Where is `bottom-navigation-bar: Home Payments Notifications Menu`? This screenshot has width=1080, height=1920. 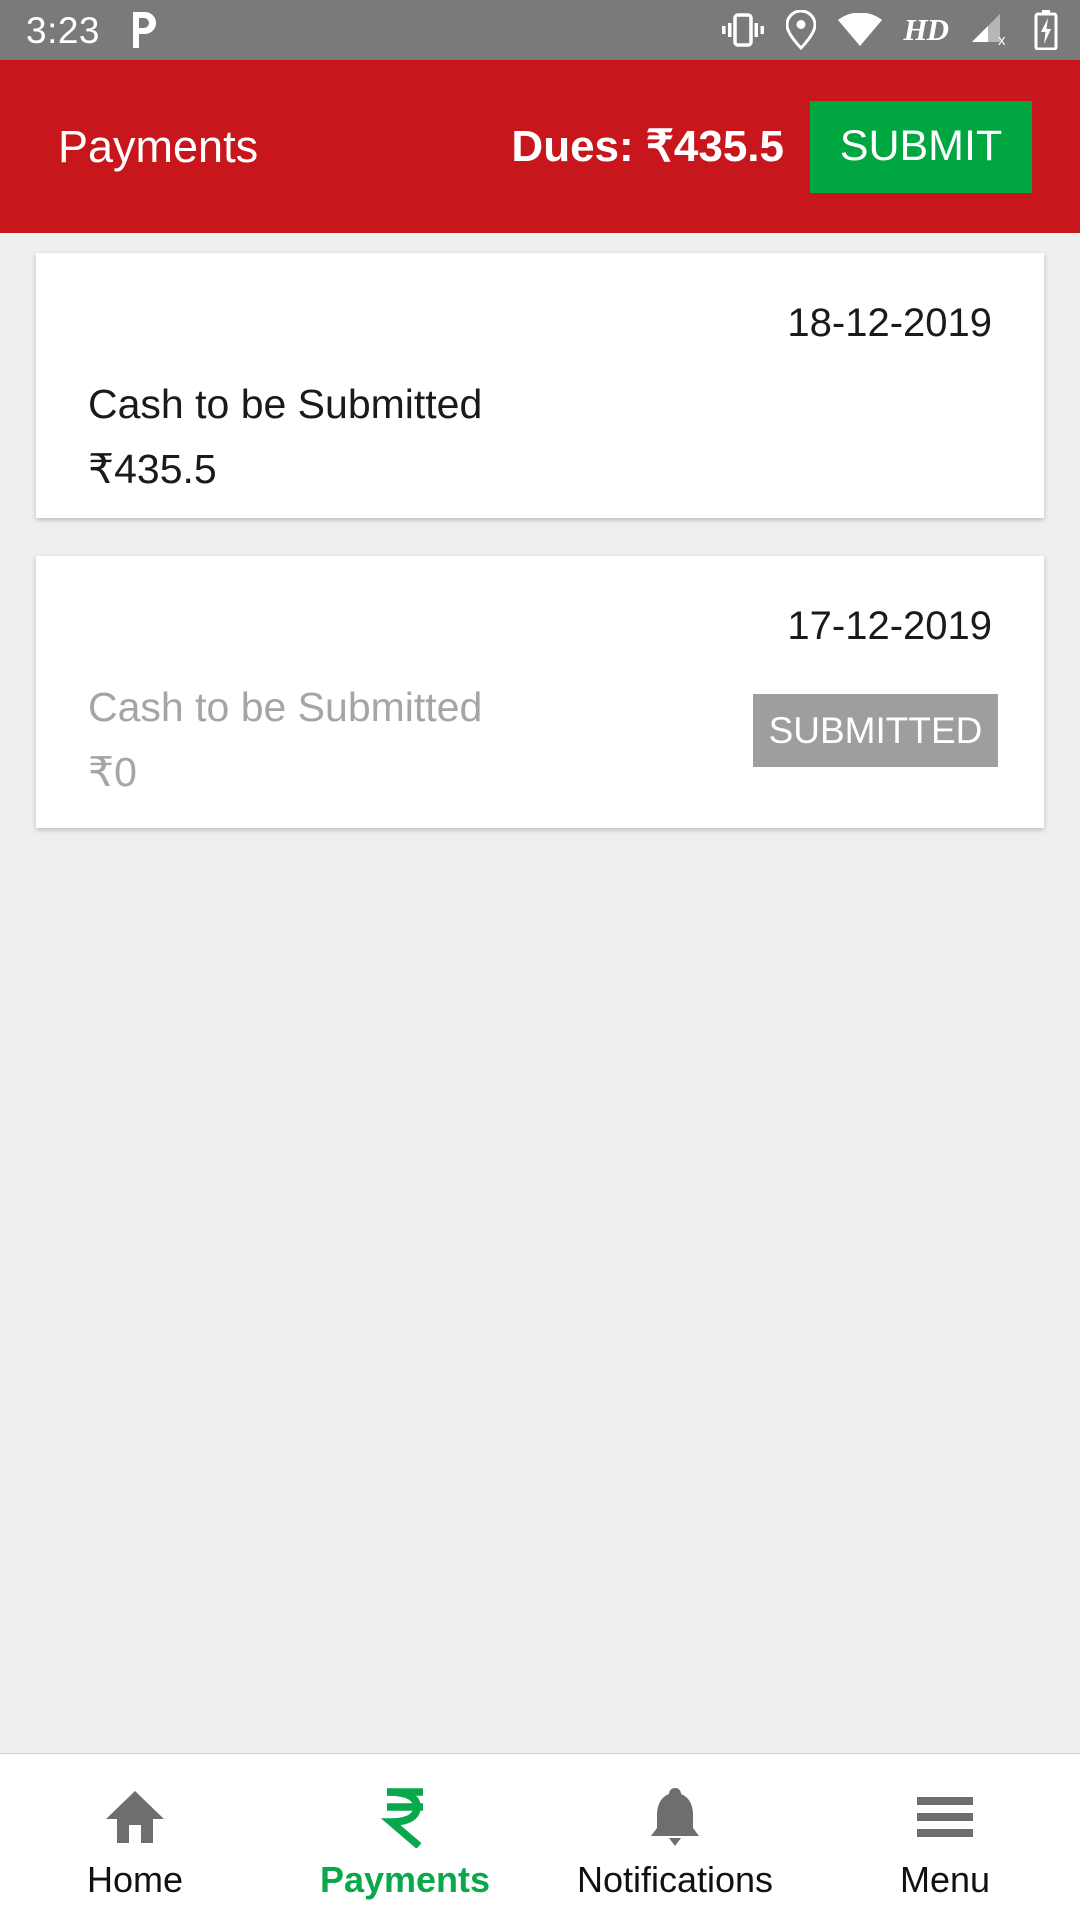 bottom-navigation-bar: Home Payments Notifications Menu is located at coordinates (540, 1836).